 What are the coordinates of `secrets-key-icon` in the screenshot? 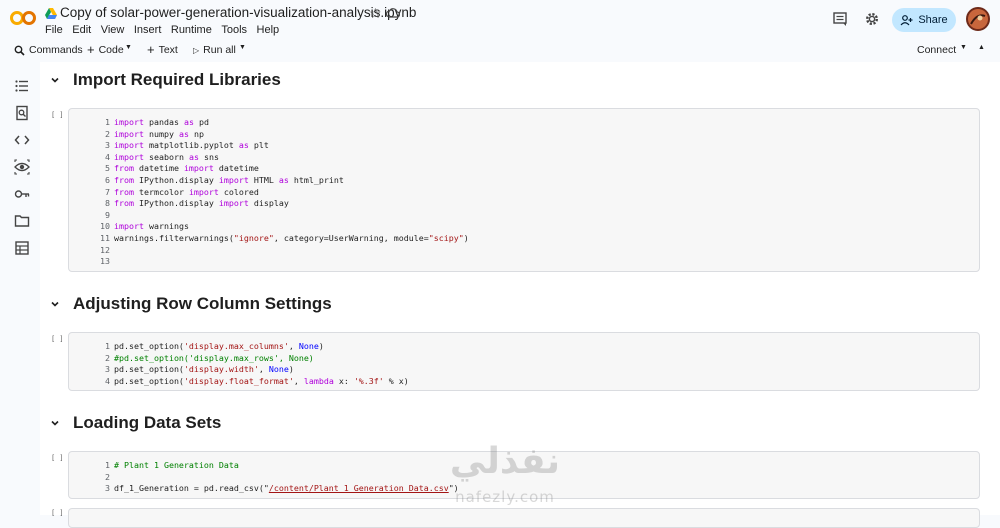 It's located at (22, 194).